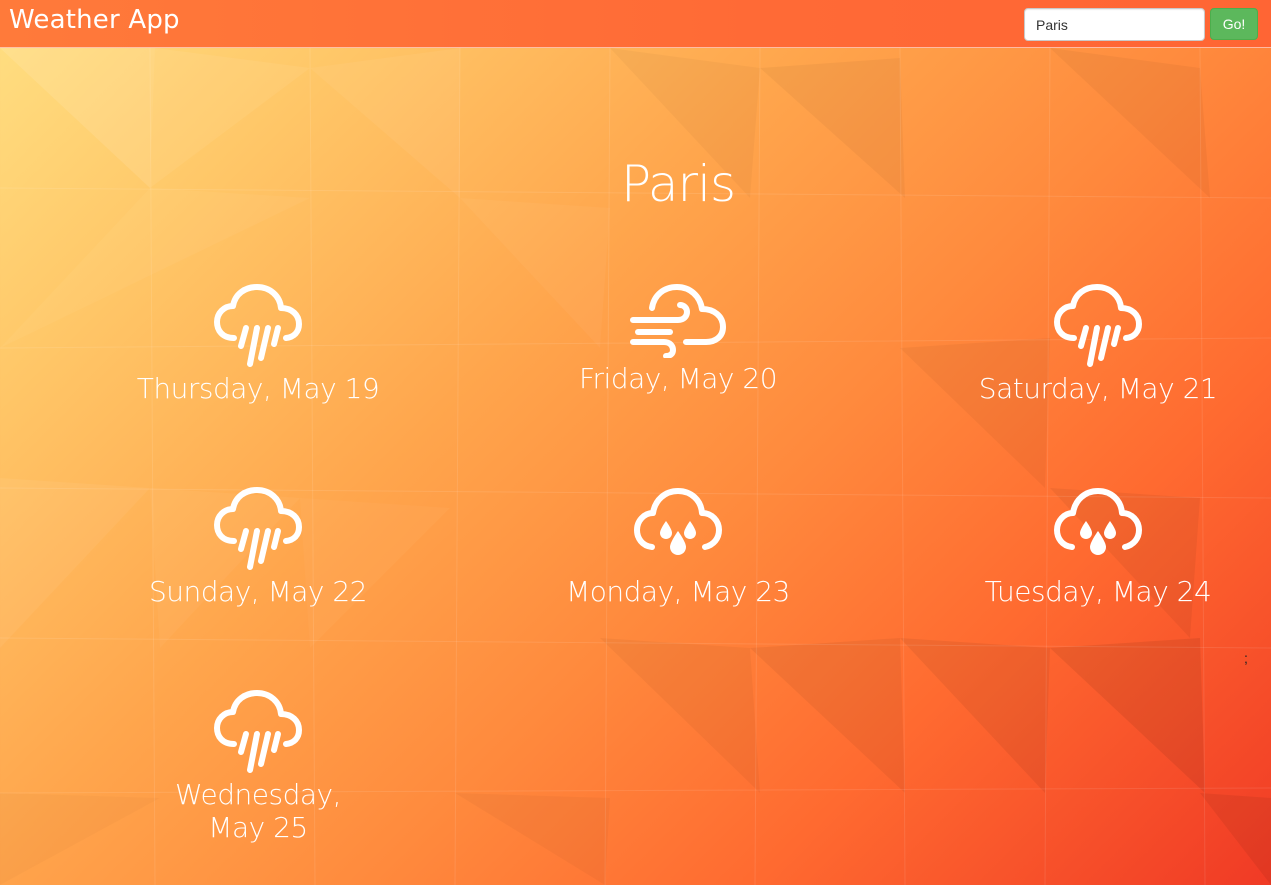 This screenshot has height=885, width=1271. Describe the element at coordinates (678, 184) in the screenshot. I see `city-heading: Paris` at that location.